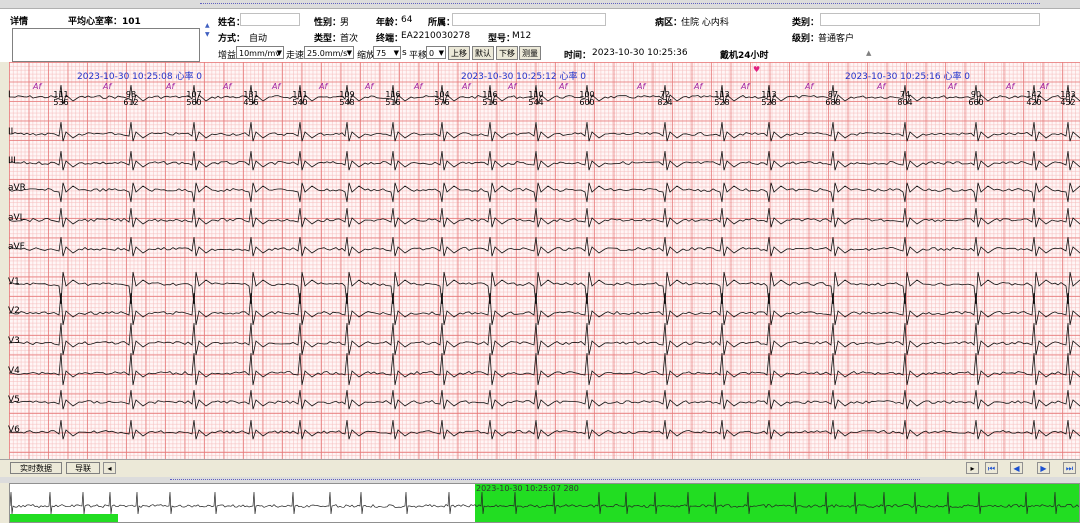 The height and width of the screenshot is (523, 1080). Describe the element at coordinates (705, 23) in the screenshot. I see `ward-value: 住院 心内科` at that location.